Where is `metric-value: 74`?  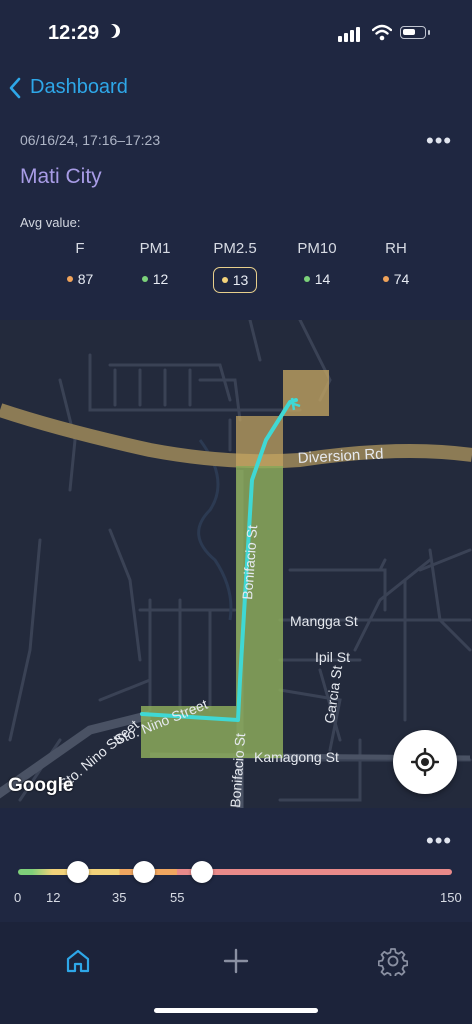 metric-value: 74 is located at coordinates (396, 279).